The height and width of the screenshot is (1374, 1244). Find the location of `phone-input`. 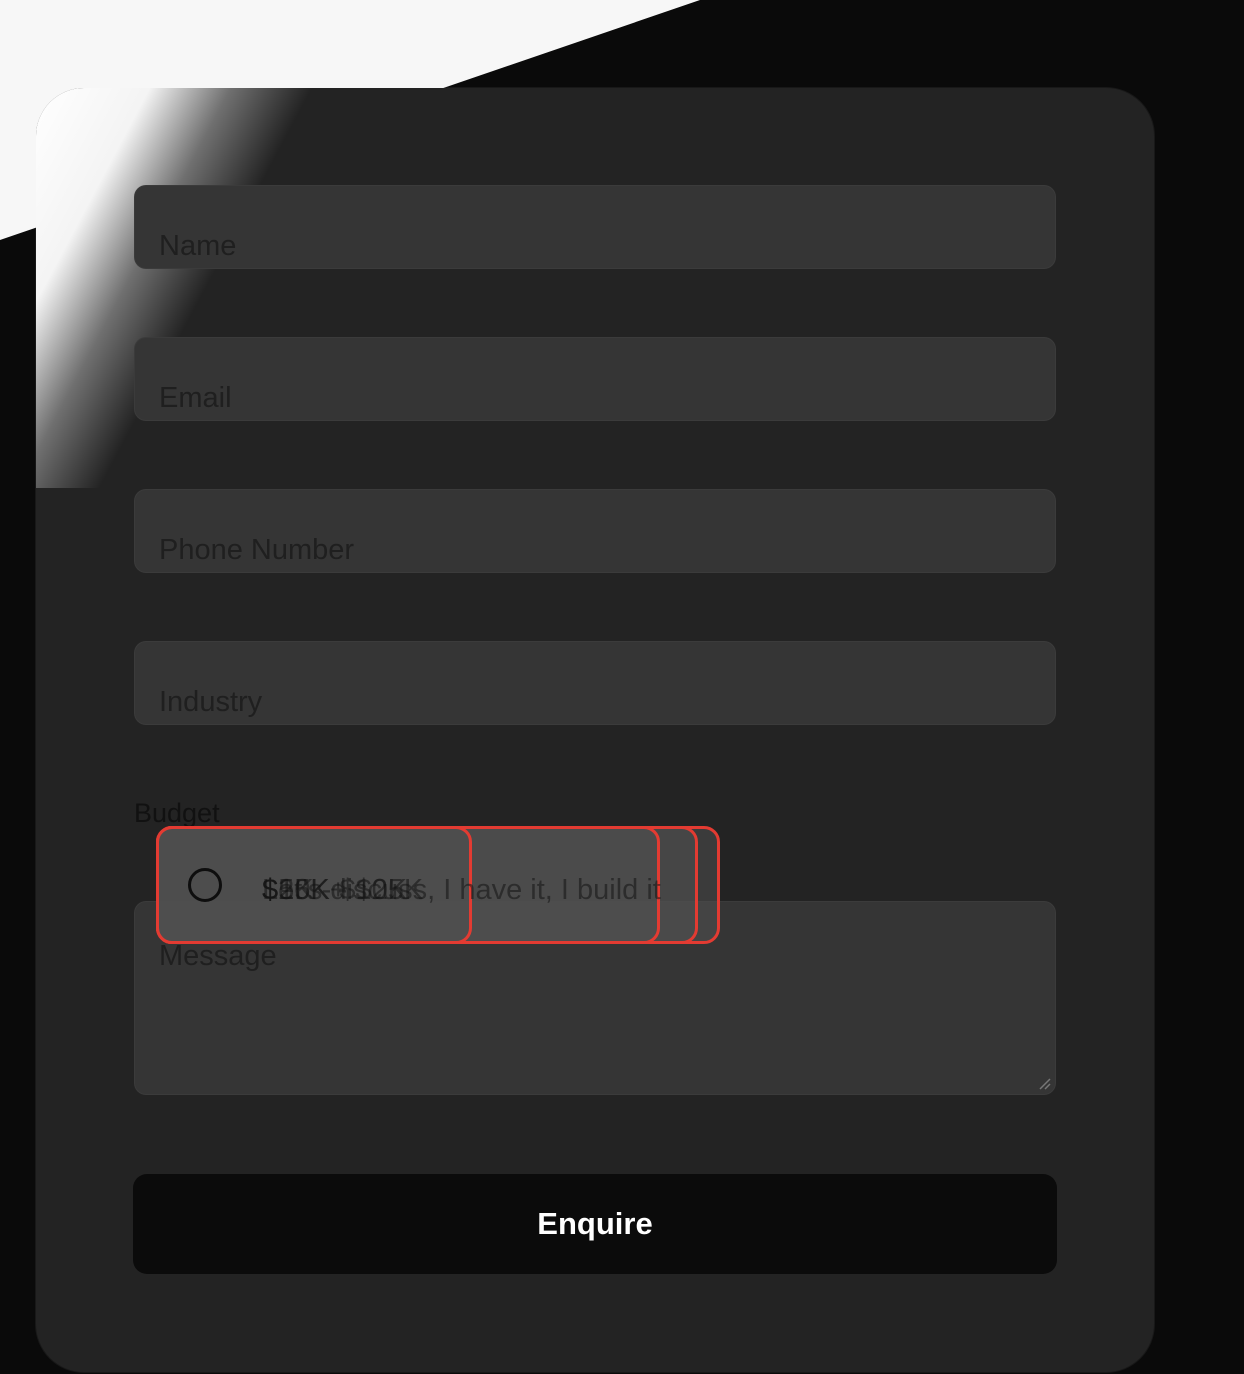

phone-input is located at coordinates (595, 531).